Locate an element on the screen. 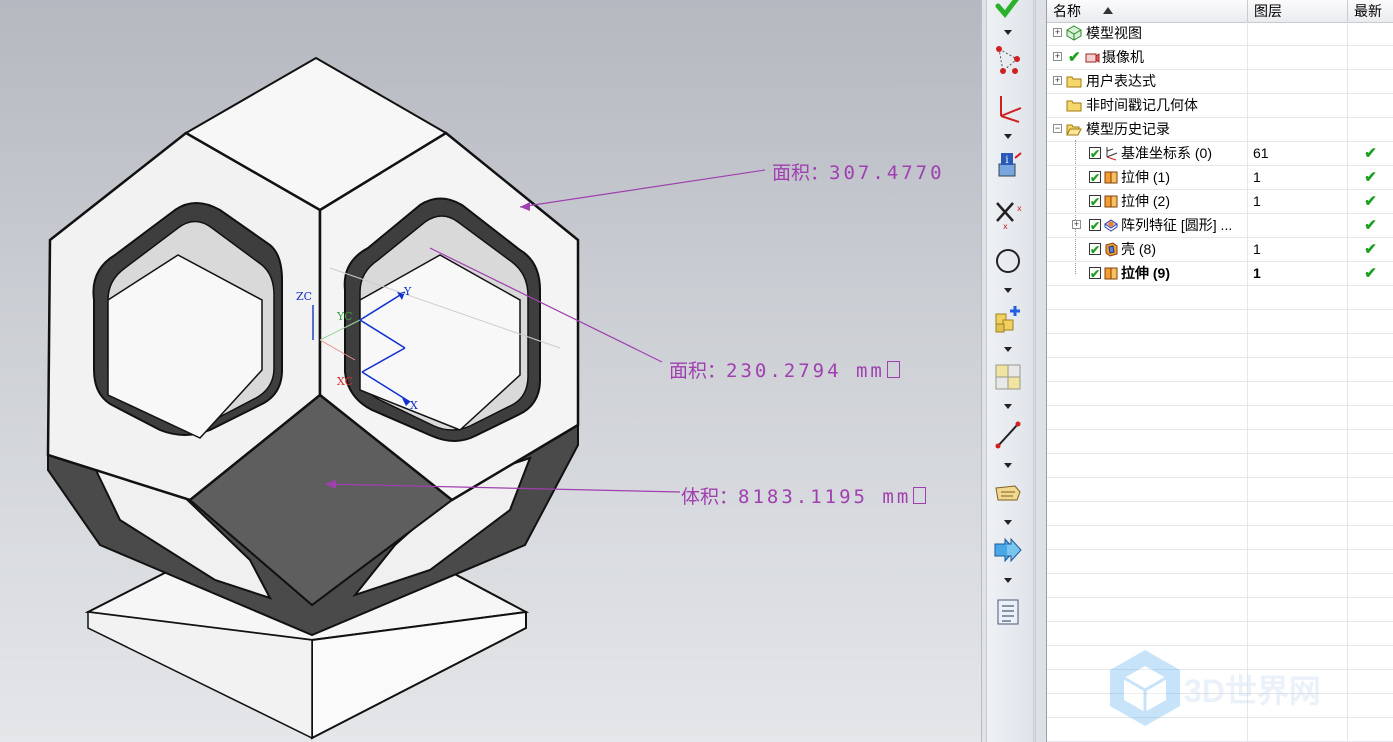 This screenshot has height=742, width=1393. tree-row-shell: ✔ 壳 (8) 1 ✔ is located at coordinates (1220, 250).